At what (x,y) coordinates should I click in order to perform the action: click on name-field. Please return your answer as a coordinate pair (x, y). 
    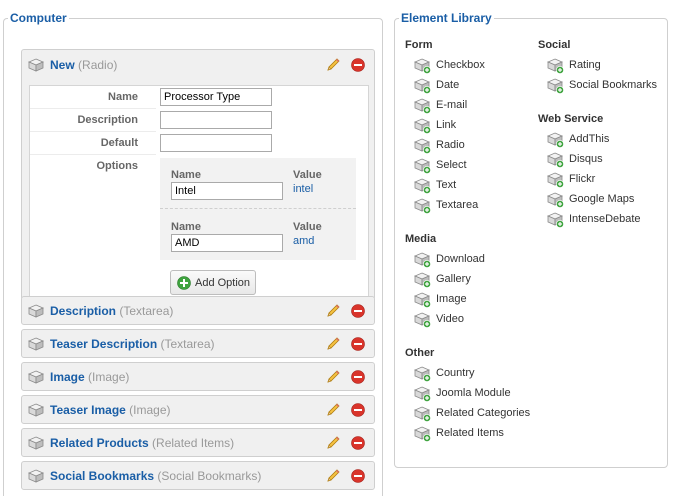
    Looking at the image, I should click on (216, 97).